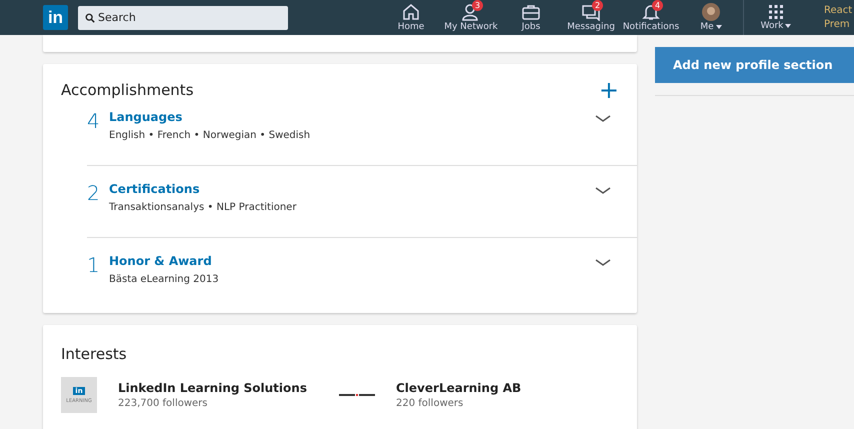 Image resolution: width=854 pixels, height=429 pixels. Describe the element at coordinates (183, 18) in the screenshot. I see `search-field: Search` at that location.